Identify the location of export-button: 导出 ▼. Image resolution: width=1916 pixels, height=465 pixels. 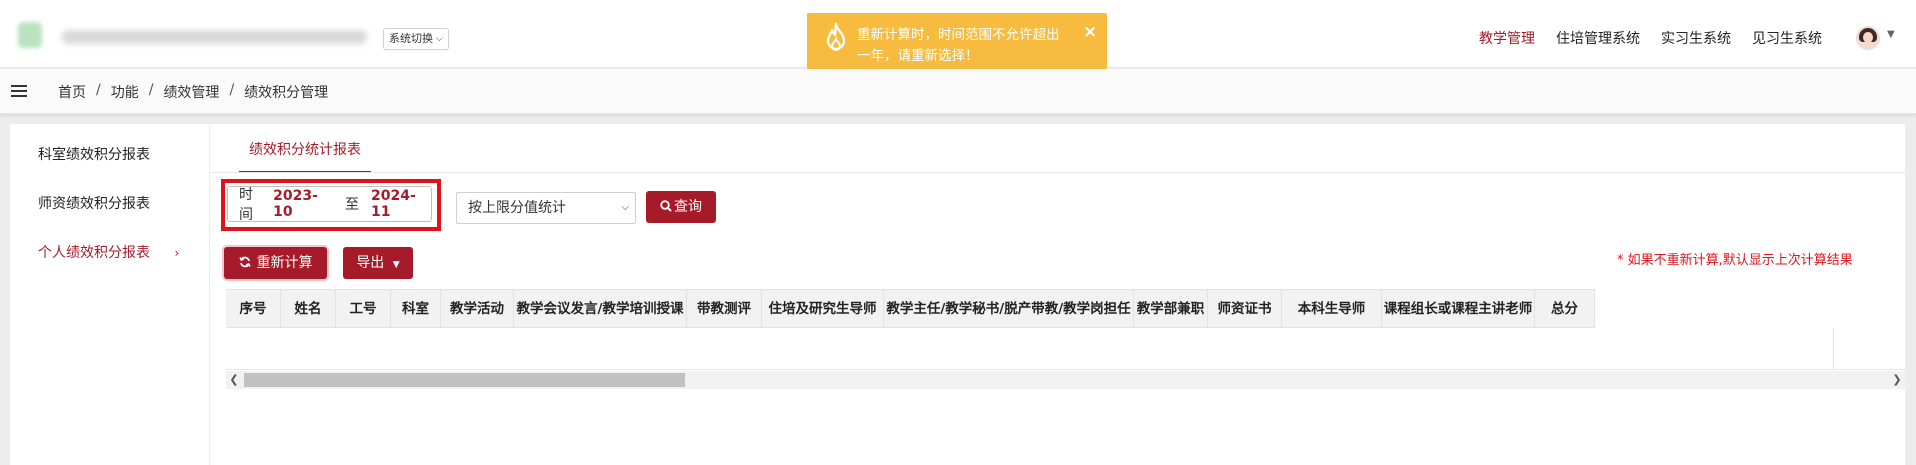
(378, 263).